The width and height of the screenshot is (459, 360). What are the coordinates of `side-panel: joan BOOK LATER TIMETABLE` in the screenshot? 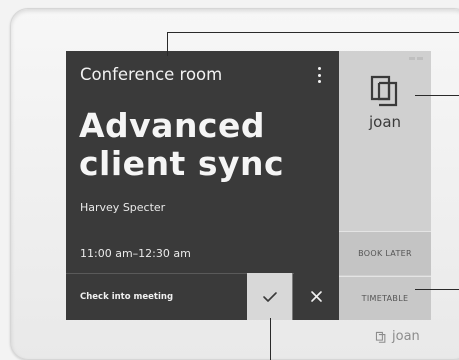 It's located at (385, 185).